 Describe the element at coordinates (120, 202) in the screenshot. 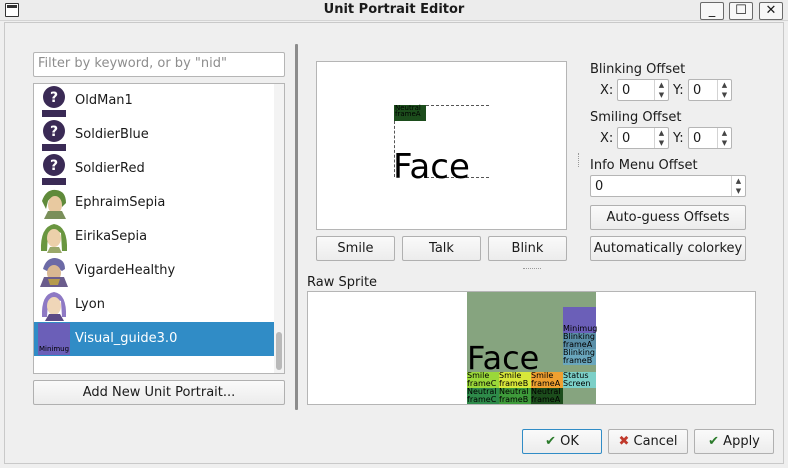

I see `list-item-label: EphraimSepia` at that location.